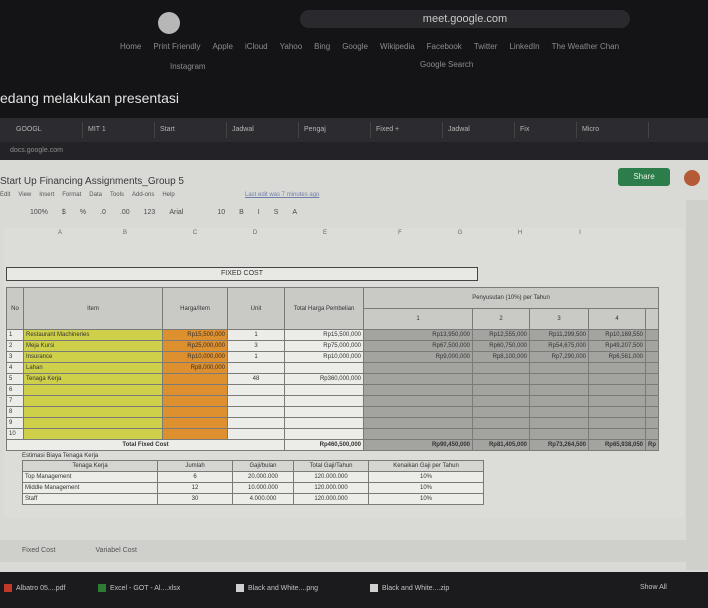 The width and height of the screenshot is (708, 608). Describe the element at coordinates (39, 212) in the screenshot. I see `zoom-select: 100%` at that location.